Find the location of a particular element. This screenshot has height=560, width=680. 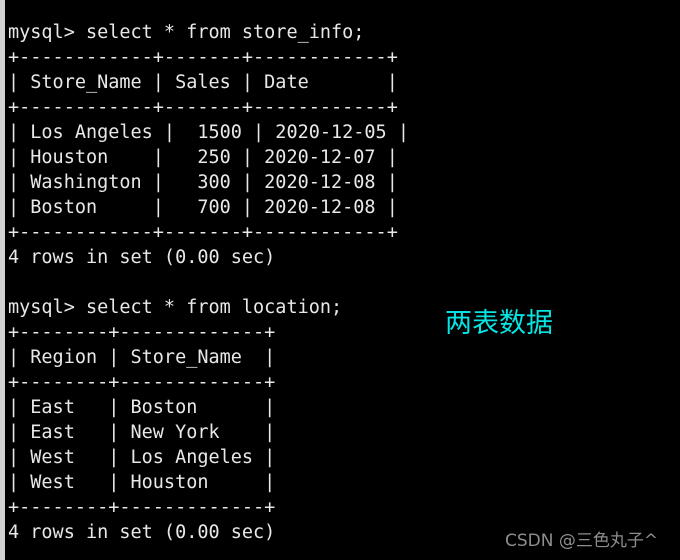

terminal-line-prompt-query-2: mysql> select * from location; is located at coordinates (175, 307).